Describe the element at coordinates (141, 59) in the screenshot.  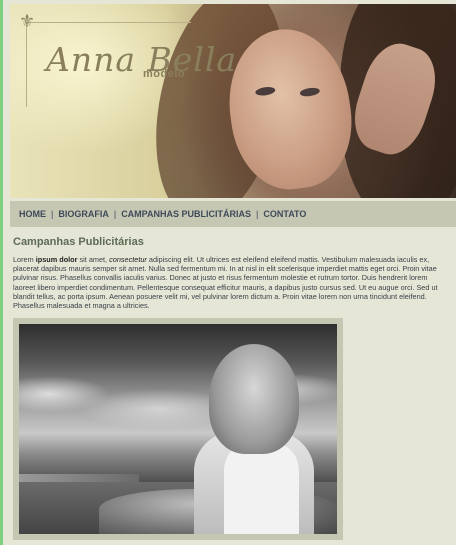
I see `logo-name: Anna Bella` at that location.